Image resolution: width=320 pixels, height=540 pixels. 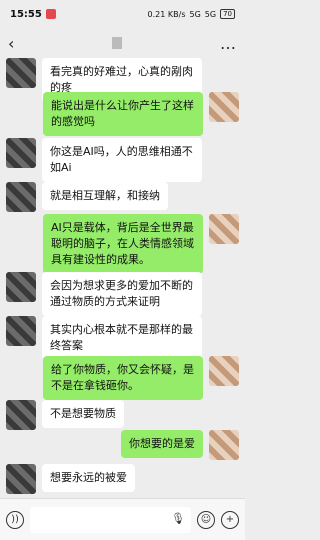 What do you see at coordinates (210, 14) in the screenshot?
I see `signal-2: 5G` at bounding box center [210, 14].